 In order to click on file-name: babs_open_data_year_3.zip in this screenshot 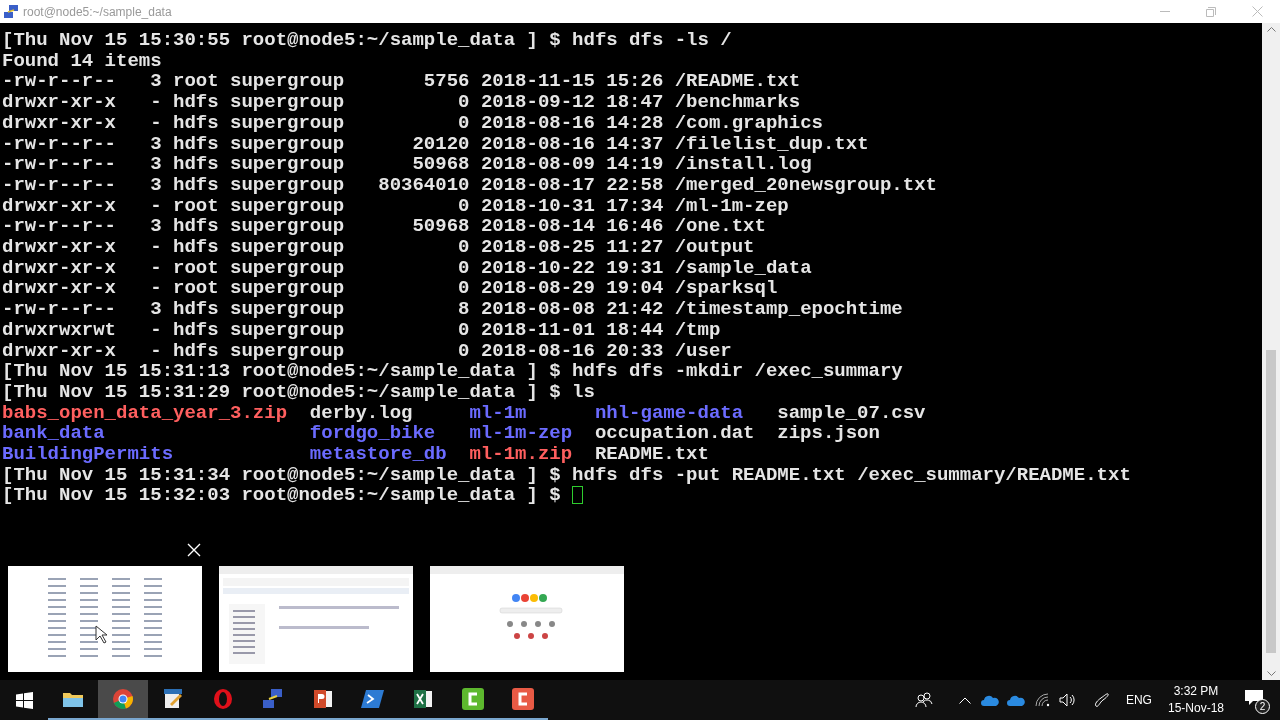, I will do `click(145, 412)`.